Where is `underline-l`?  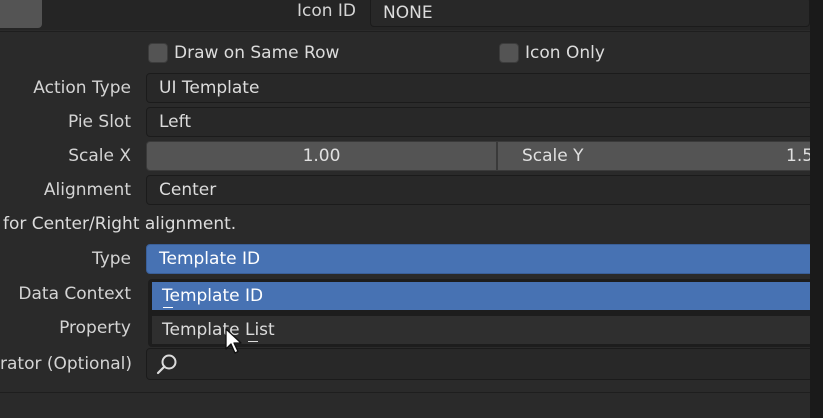
underline-l is located at coordinates (253, 341).